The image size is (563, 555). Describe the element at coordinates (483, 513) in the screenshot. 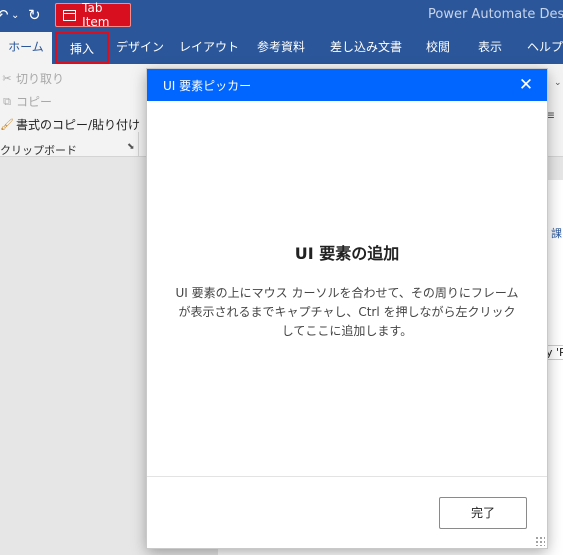

I see `done-button: 完了` at that location.